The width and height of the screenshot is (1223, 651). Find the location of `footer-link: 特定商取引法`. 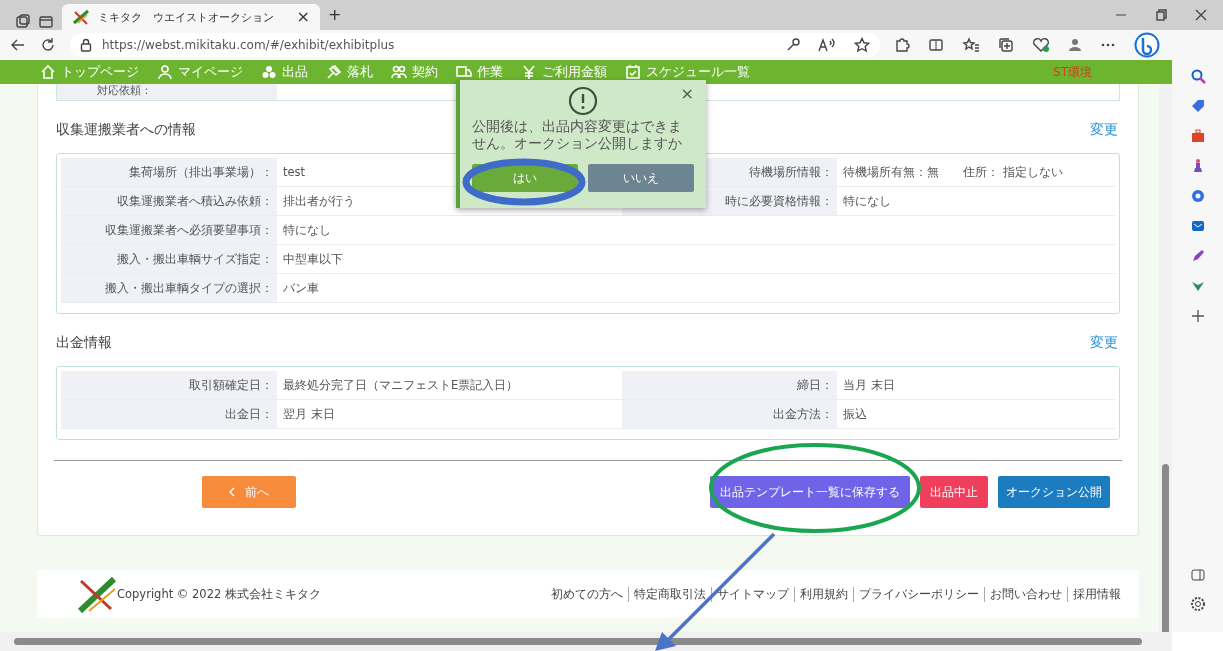

footer-link: 特定商取引法 is located at coordinates (667, 594).